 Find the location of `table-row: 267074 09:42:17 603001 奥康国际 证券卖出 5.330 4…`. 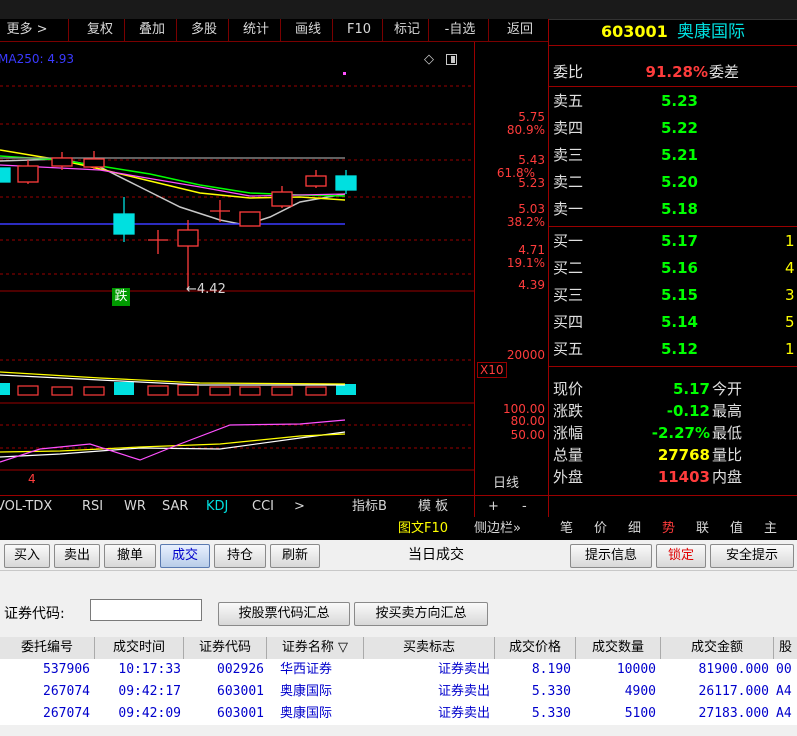

table-row: 267074 09:42:17 603001 奥康国际 证券卖出 5.330 4… is located at coordinates (398, 692).